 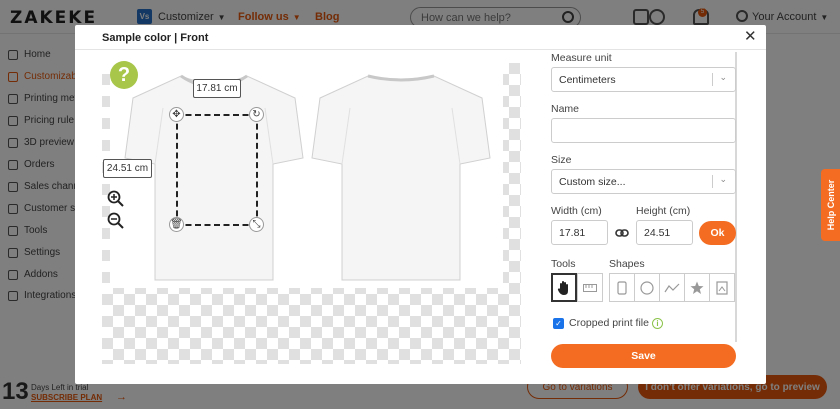 What do you see at coordinates (587, 79) in the screenshot?
I see `measure-unit-value: Centimeters` at bounding box center [587, 79].